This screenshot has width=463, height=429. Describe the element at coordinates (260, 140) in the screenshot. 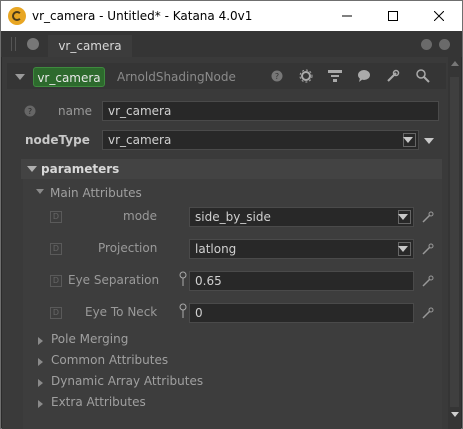

I see `nodetype-dropdown: vr_camera` at that location.